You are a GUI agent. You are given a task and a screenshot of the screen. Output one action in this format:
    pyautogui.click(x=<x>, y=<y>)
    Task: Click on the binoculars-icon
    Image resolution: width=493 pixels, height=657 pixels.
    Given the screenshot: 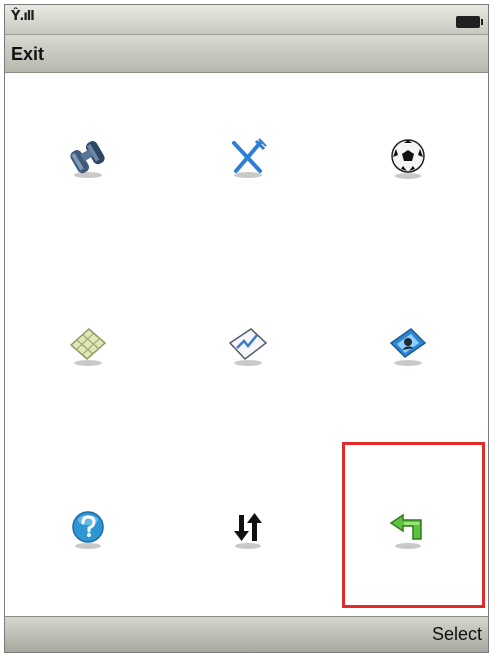 What is the action you would take?
    pyautogui.click(x=88, y=158)
    